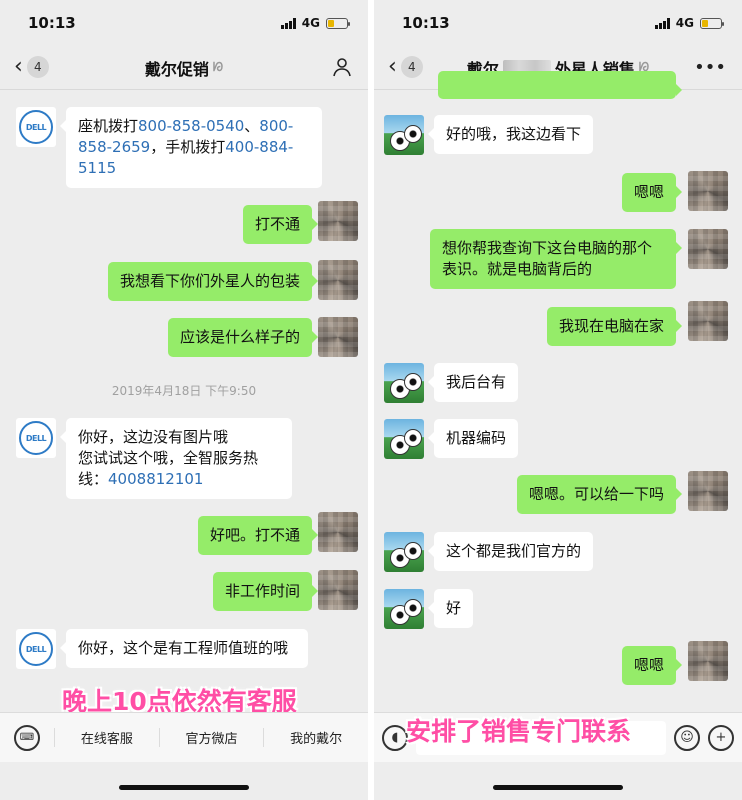 This screenshot has height=800, width=742. Describe the element at coordinates (191, 126) in the screenshot. I see `phone-link: 800-858-0540` at that location.